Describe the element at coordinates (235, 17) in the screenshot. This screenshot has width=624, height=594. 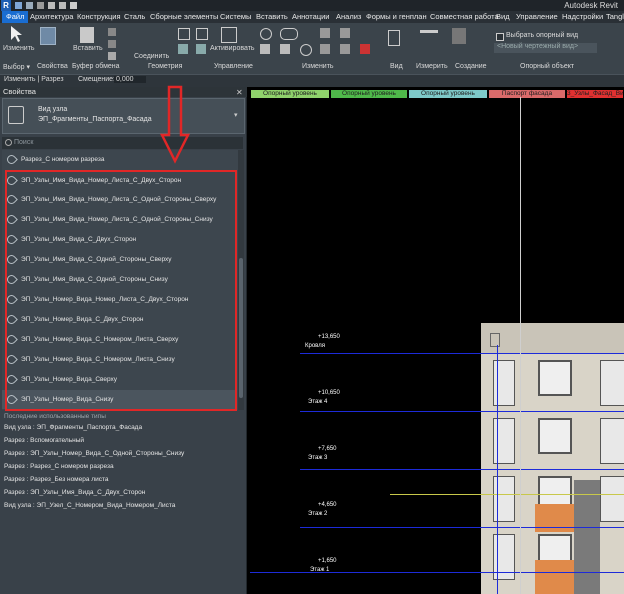
I see `menu-systems: Системы` at that location.